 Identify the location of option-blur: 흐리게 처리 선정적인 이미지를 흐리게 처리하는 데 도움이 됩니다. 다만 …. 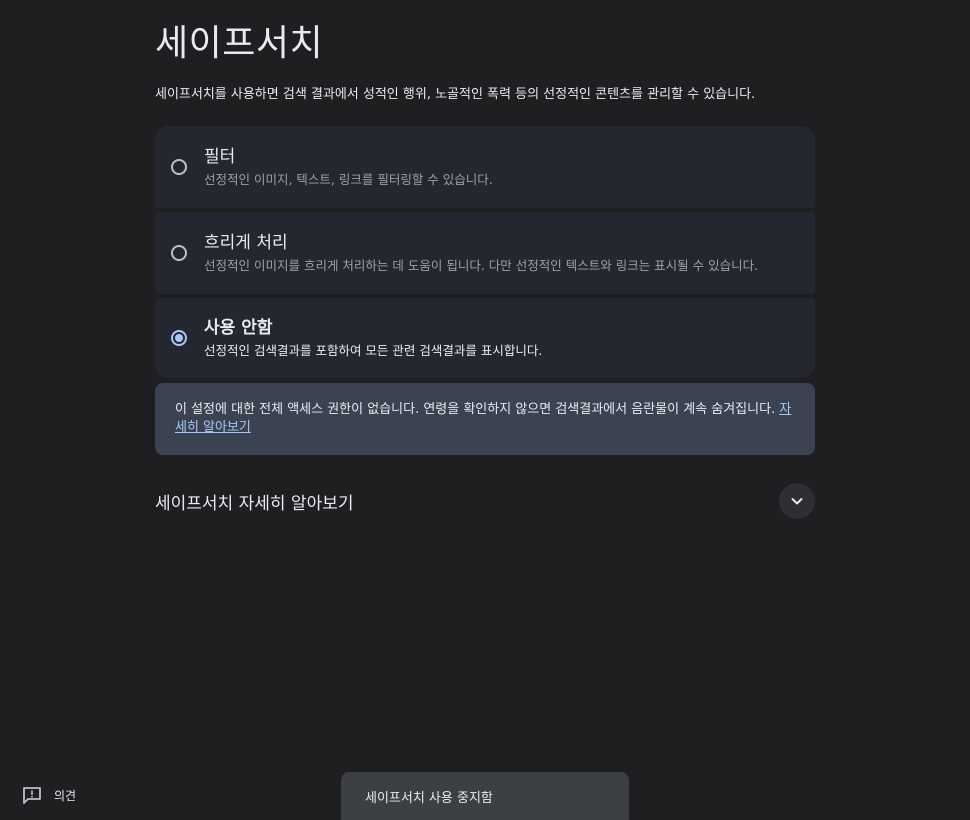
(485, 253).